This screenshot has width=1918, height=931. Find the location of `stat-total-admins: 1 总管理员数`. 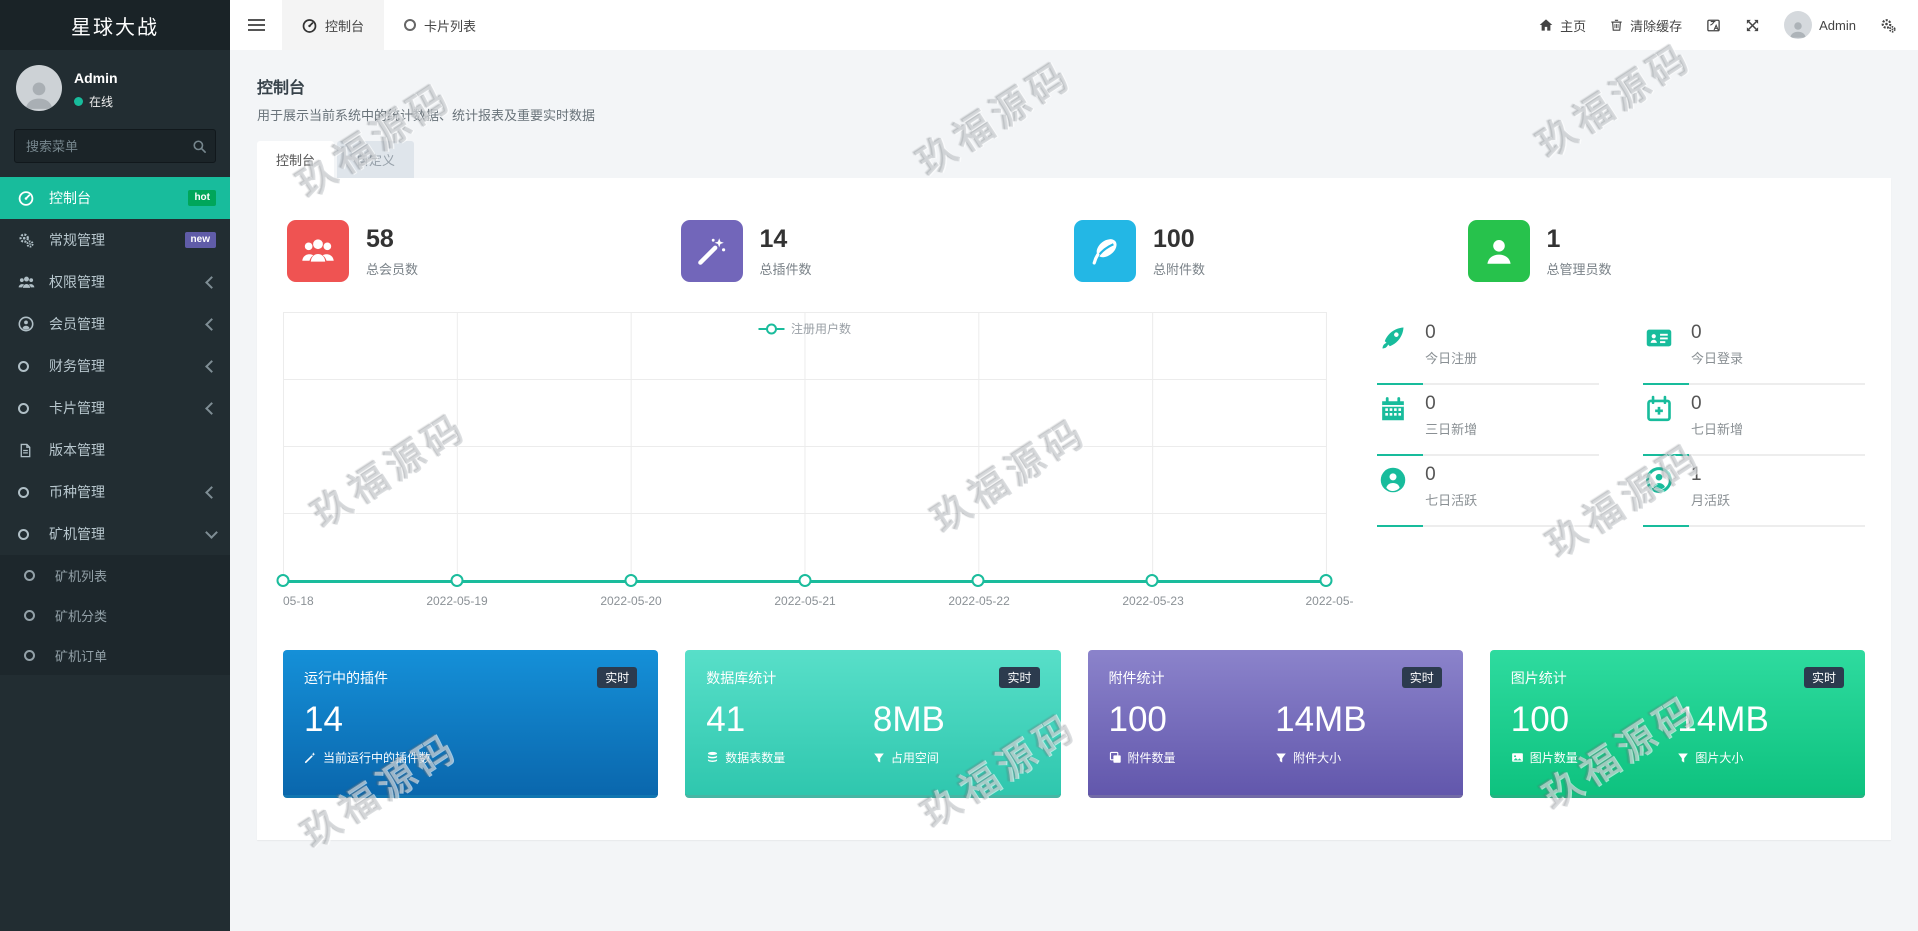

stat-total-admins: 1 总管理员数 is located at coordinates (1664, 251).